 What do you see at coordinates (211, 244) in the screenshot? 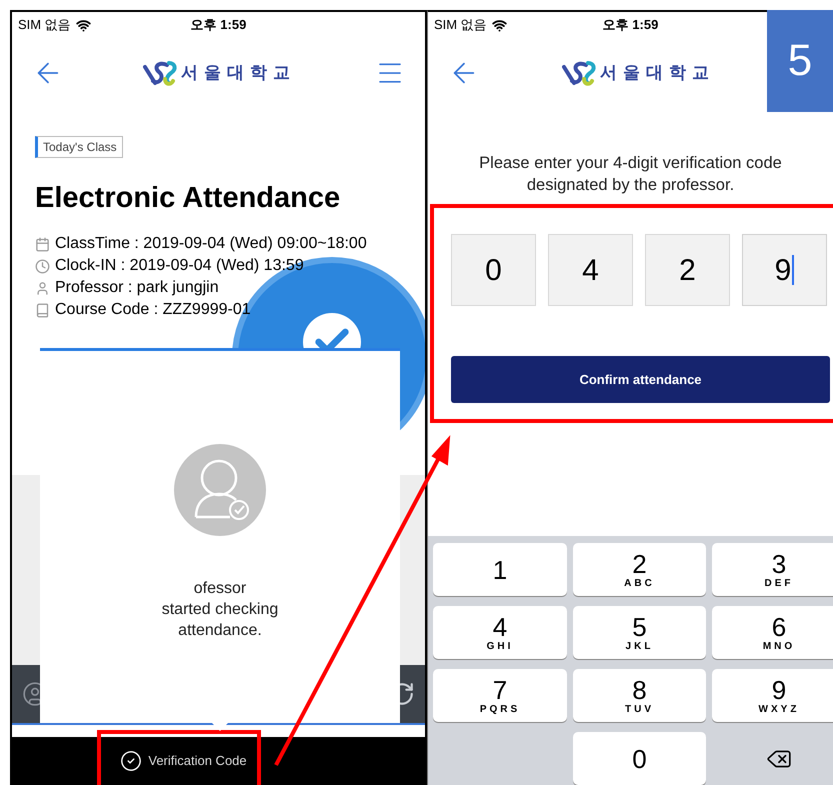
I see `detail-text: ClassTime : 2019-09-04 (Wed) 09:00~18:00` at bounding box center [211, 244].